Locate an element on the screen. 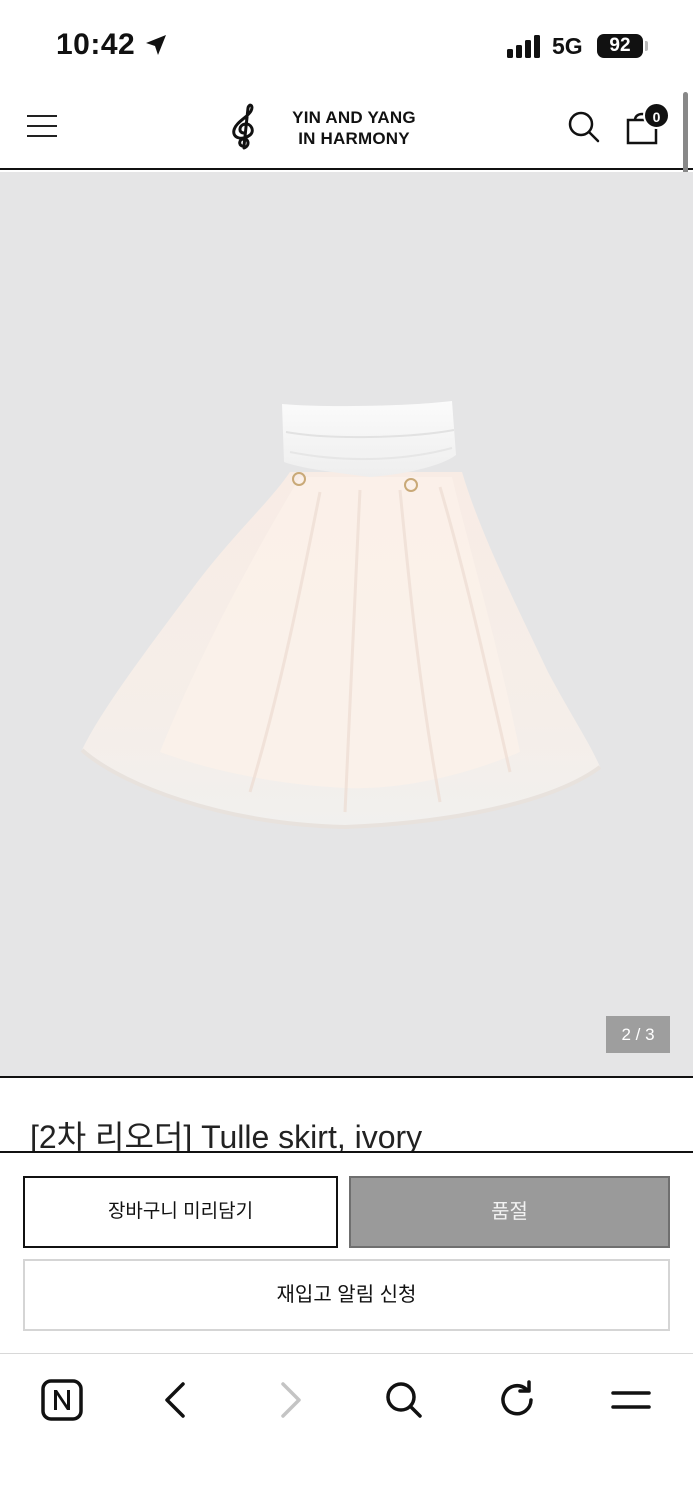 The height and width of the screenshot is (1500, 693). status-time: 10:42 is located at coordinates (96, 44).